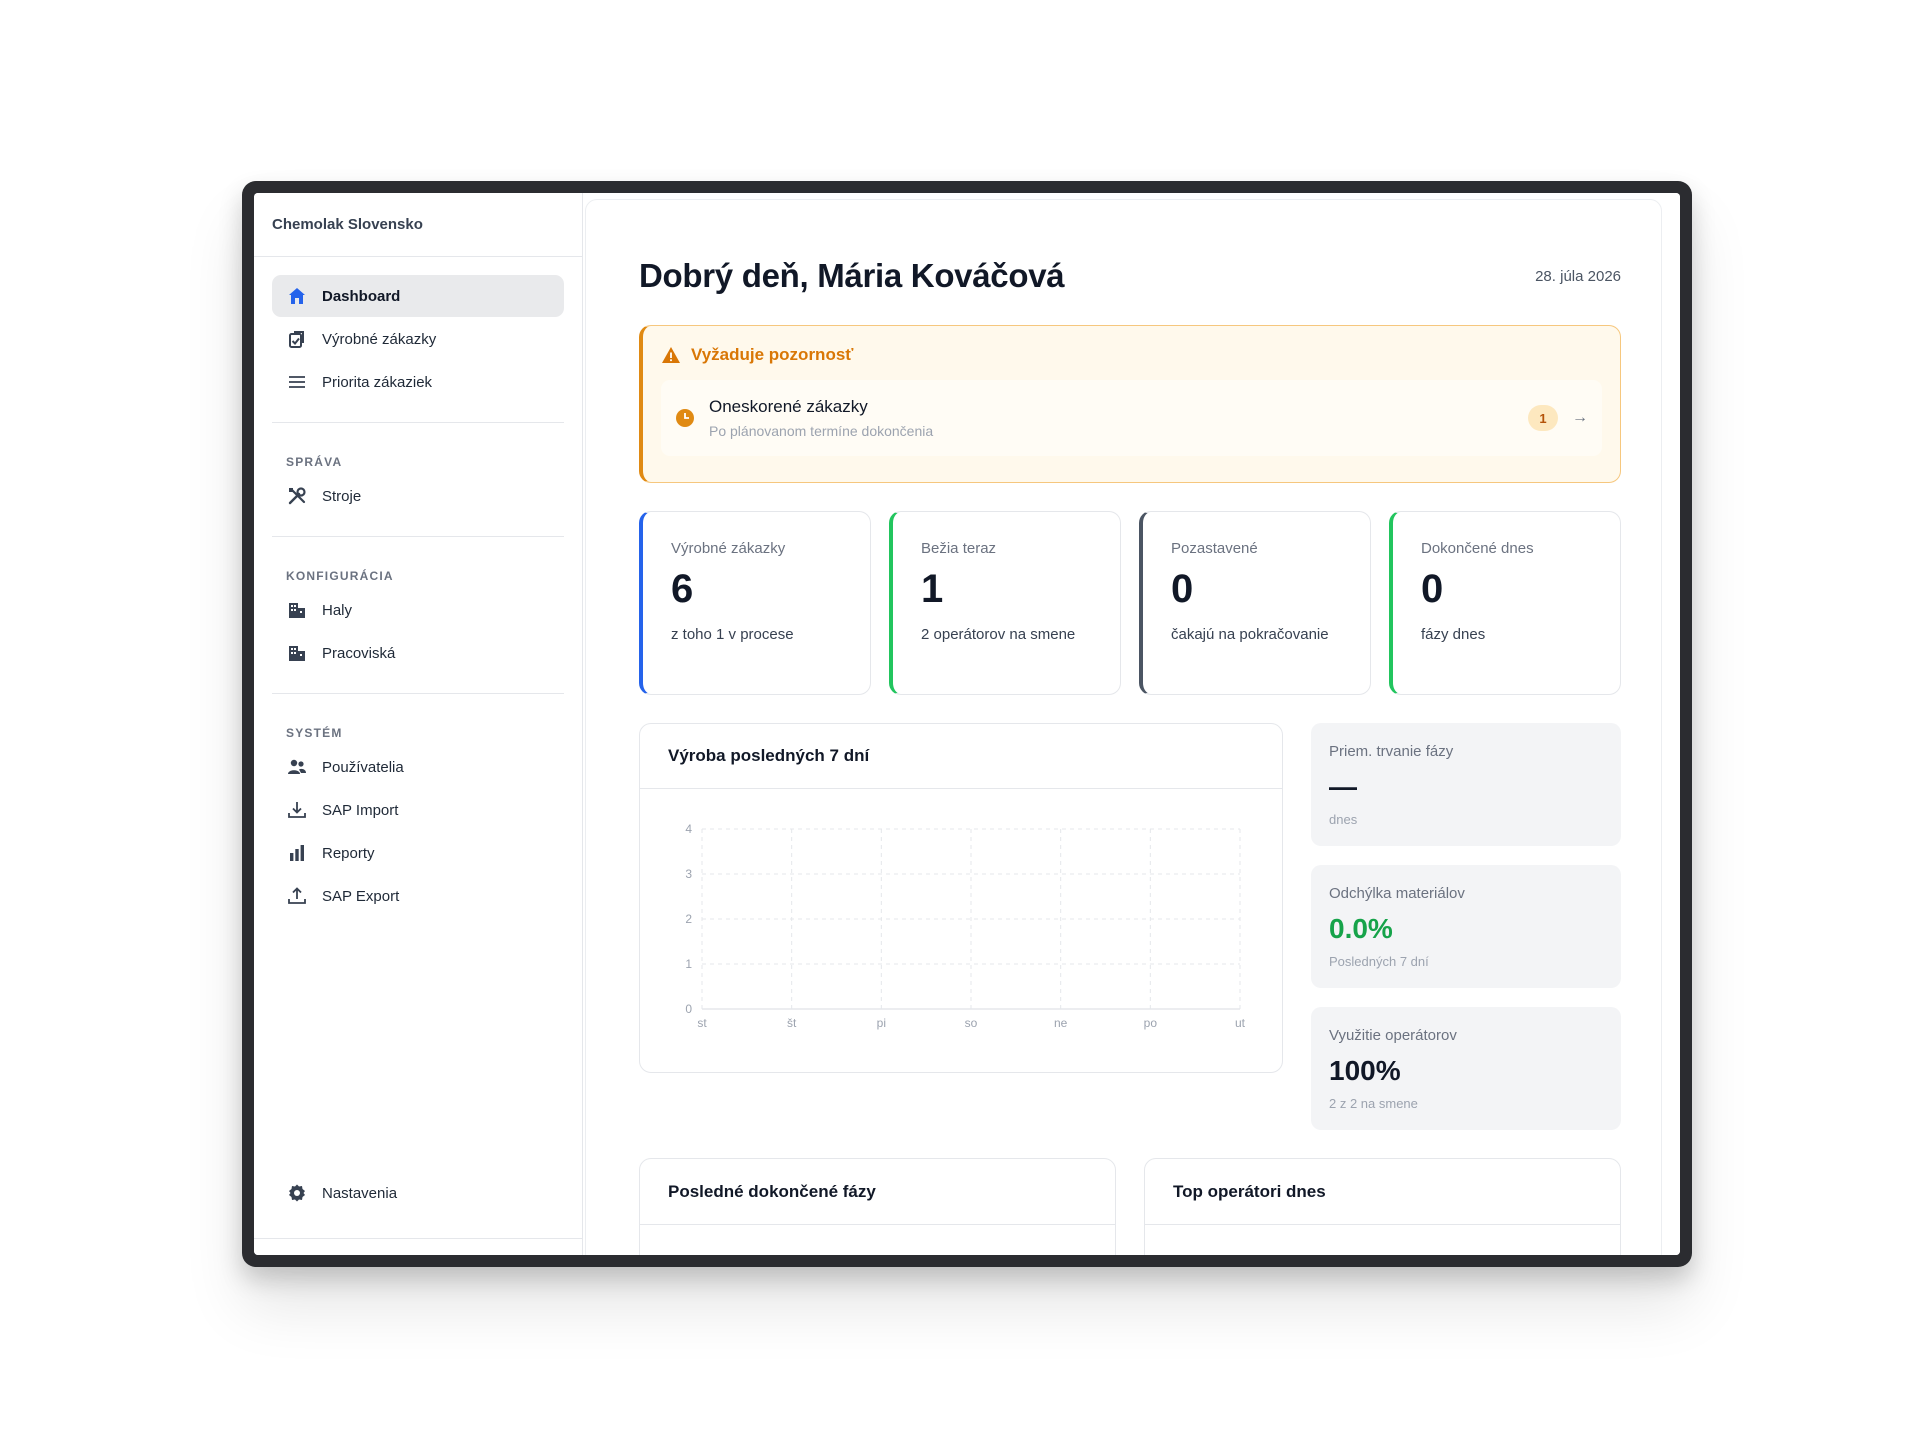  What do you see at coordinates (1005, 603) in the screenshot?
I see `stat-card-running: Bežia teraz 1 2 operátorov na smene` at bounding box center [1005, 603].